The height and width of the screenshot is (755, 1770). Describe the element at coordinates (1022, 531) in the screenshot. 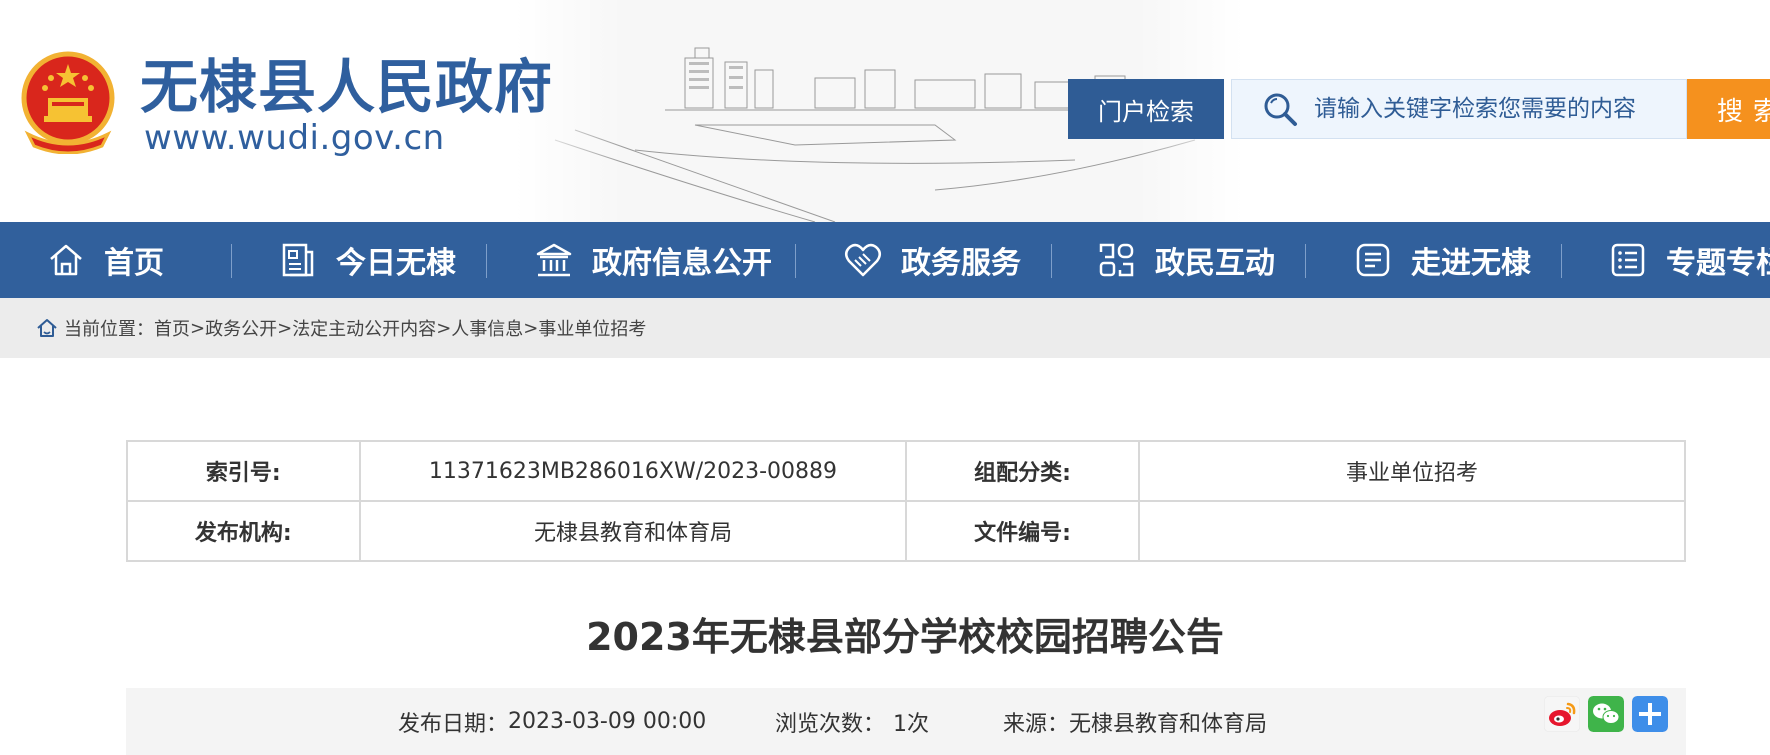

I see `doc-number-label: 文件编号:` at that location.